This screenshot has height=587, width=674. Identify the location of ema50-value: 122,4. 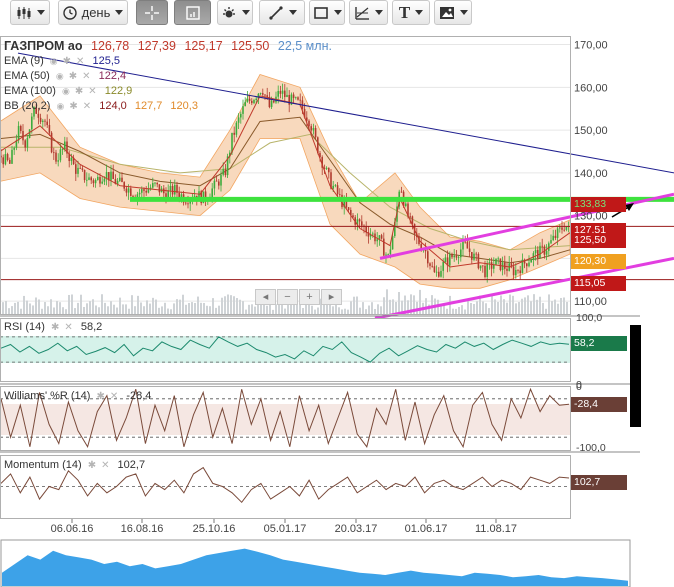
(112, 76).